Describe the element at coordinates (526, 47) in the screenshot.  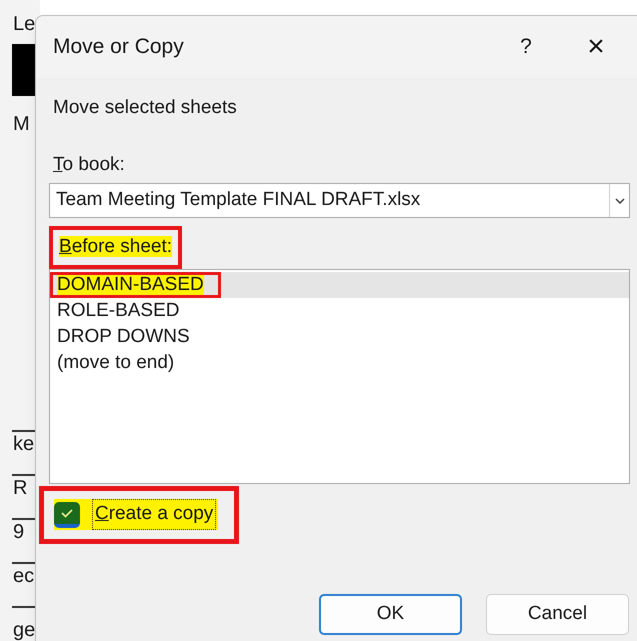
I see `help-button: ?` at that location.